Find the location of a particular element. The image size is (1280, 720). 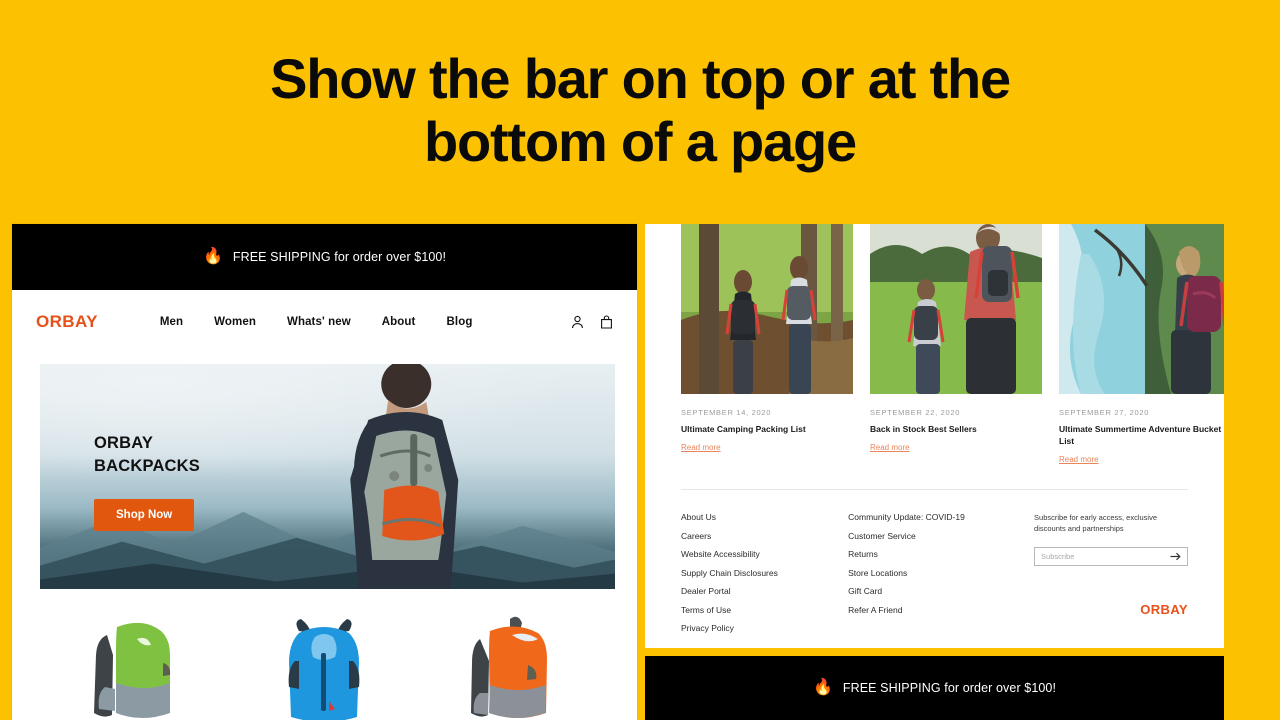

account-icon is located at coordinates (577, 322).